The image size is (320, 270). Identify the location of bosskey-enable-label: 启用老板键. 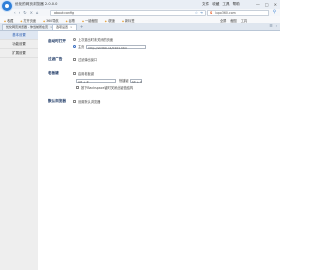
(86, 74).